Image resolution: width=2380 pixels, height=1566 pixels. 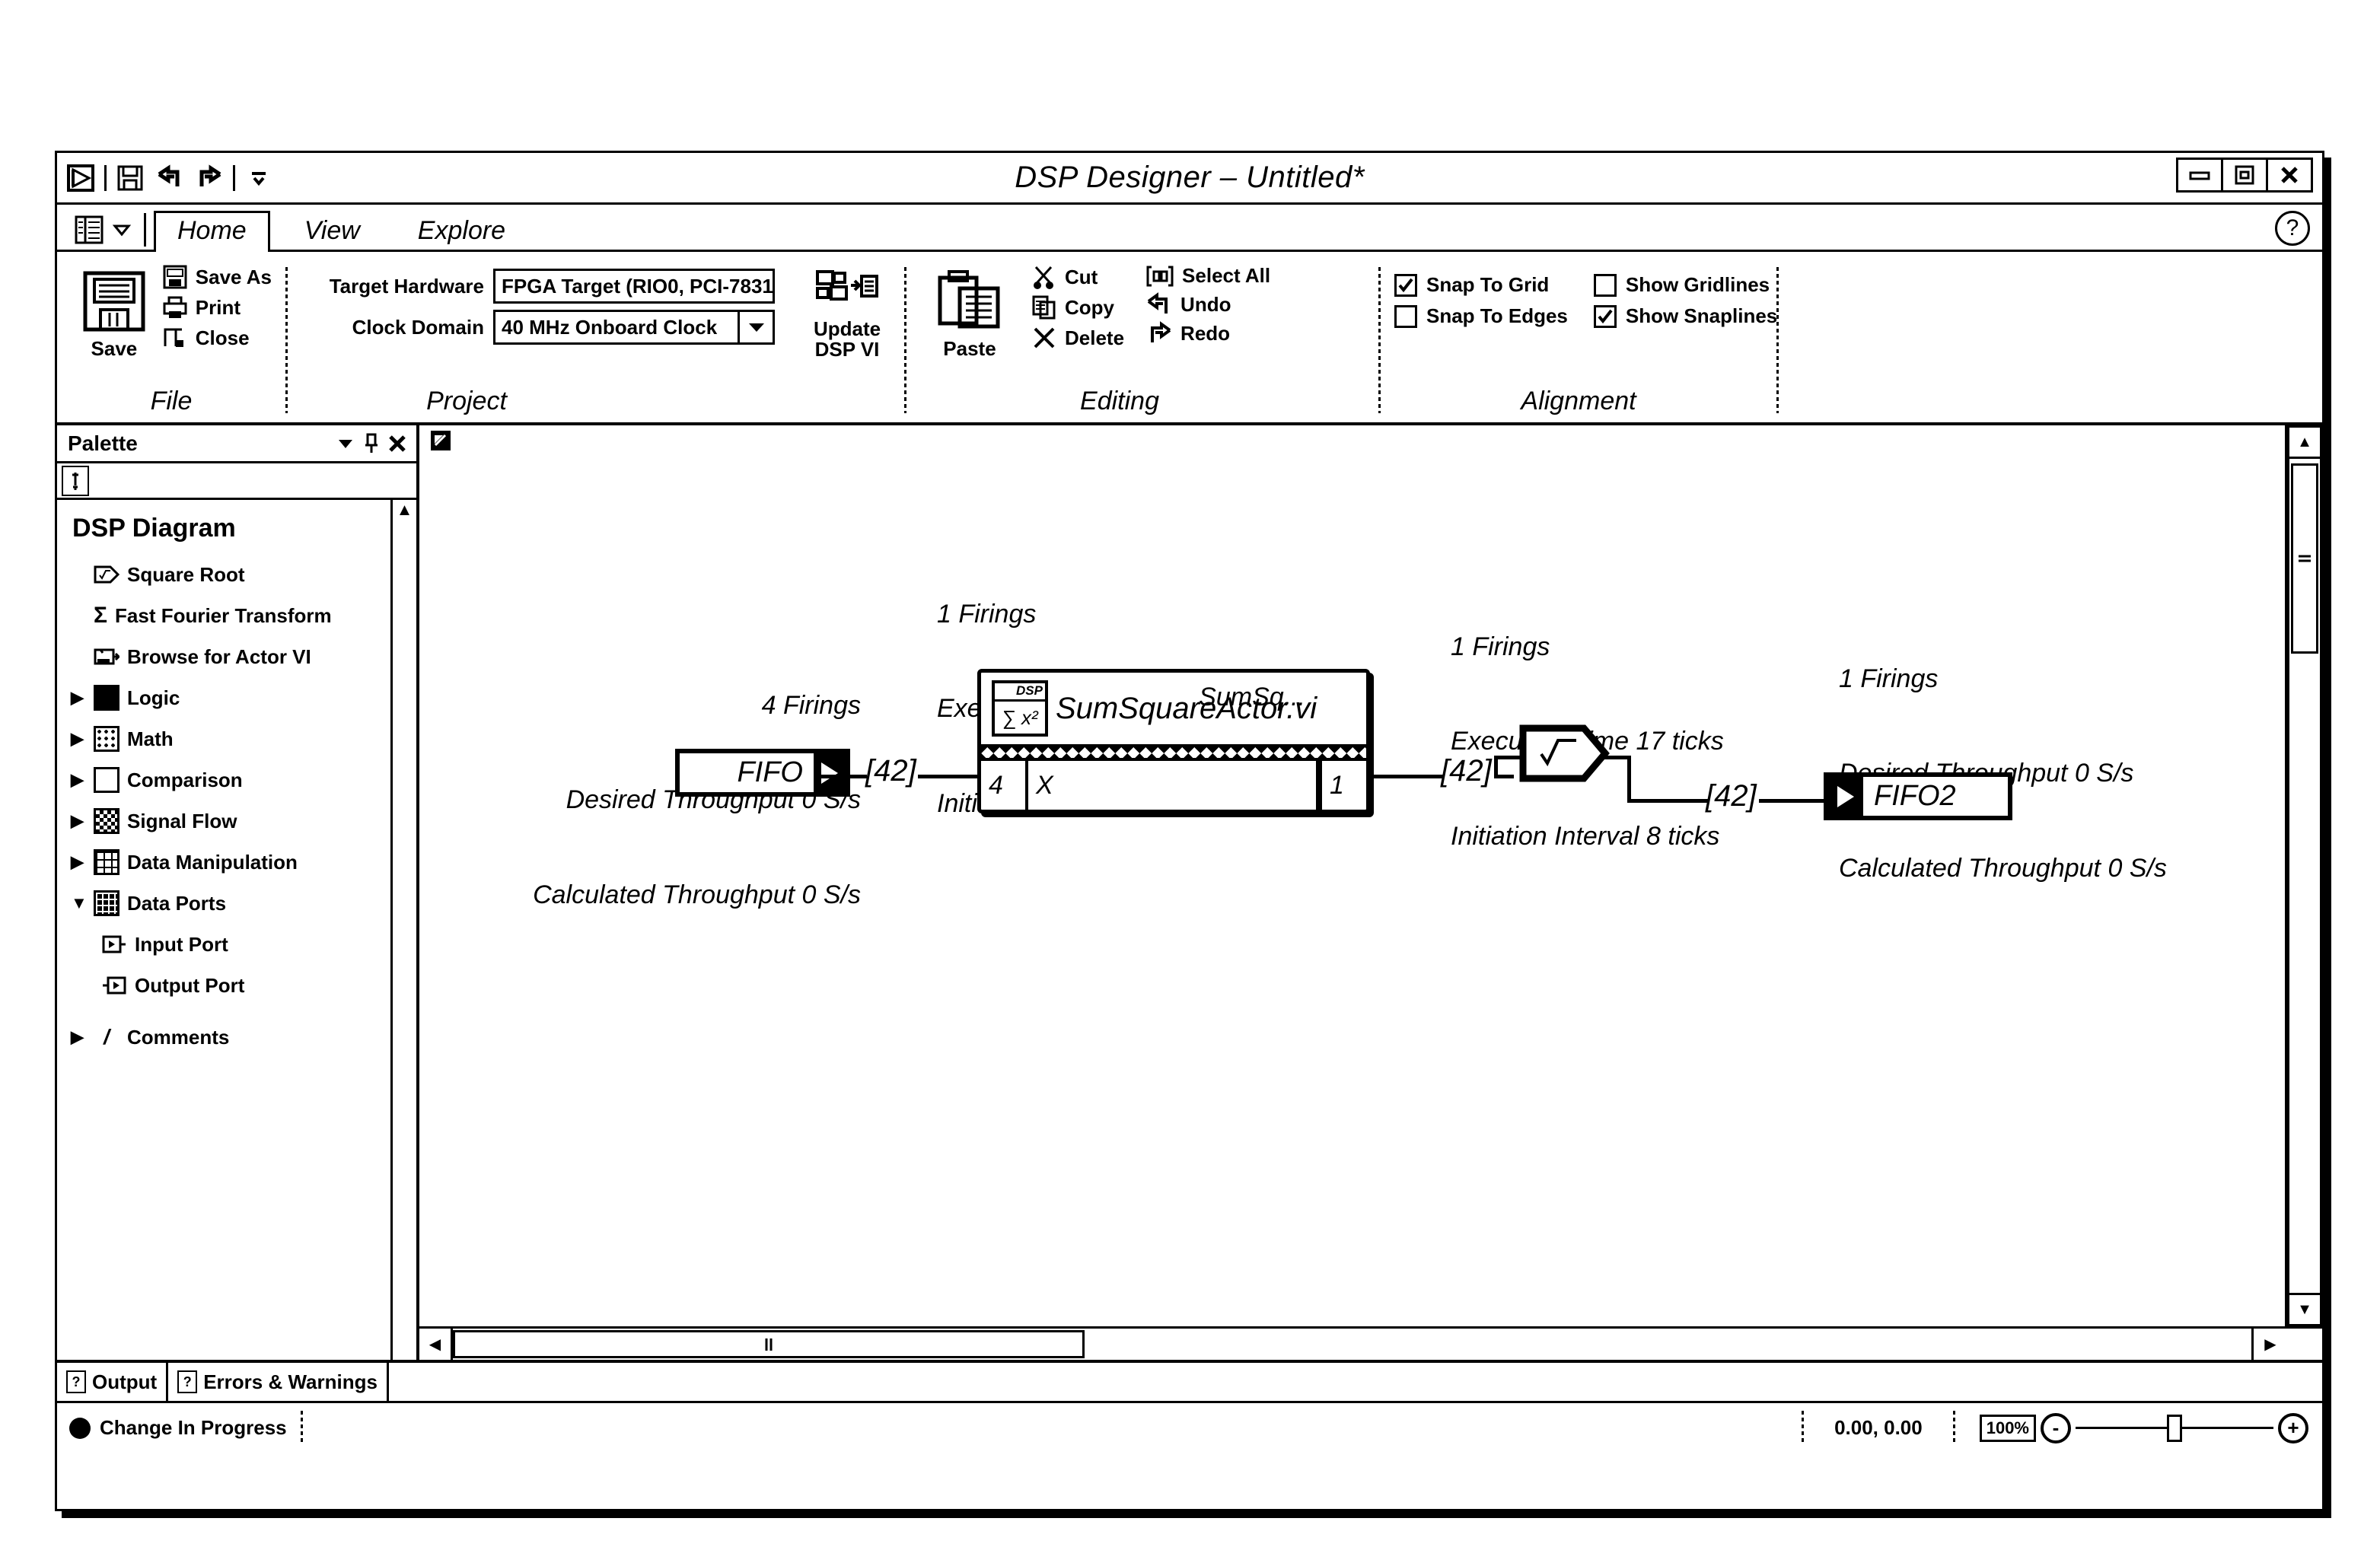 I want to click on cut-button: Cut, so click(x=1077, y=277).